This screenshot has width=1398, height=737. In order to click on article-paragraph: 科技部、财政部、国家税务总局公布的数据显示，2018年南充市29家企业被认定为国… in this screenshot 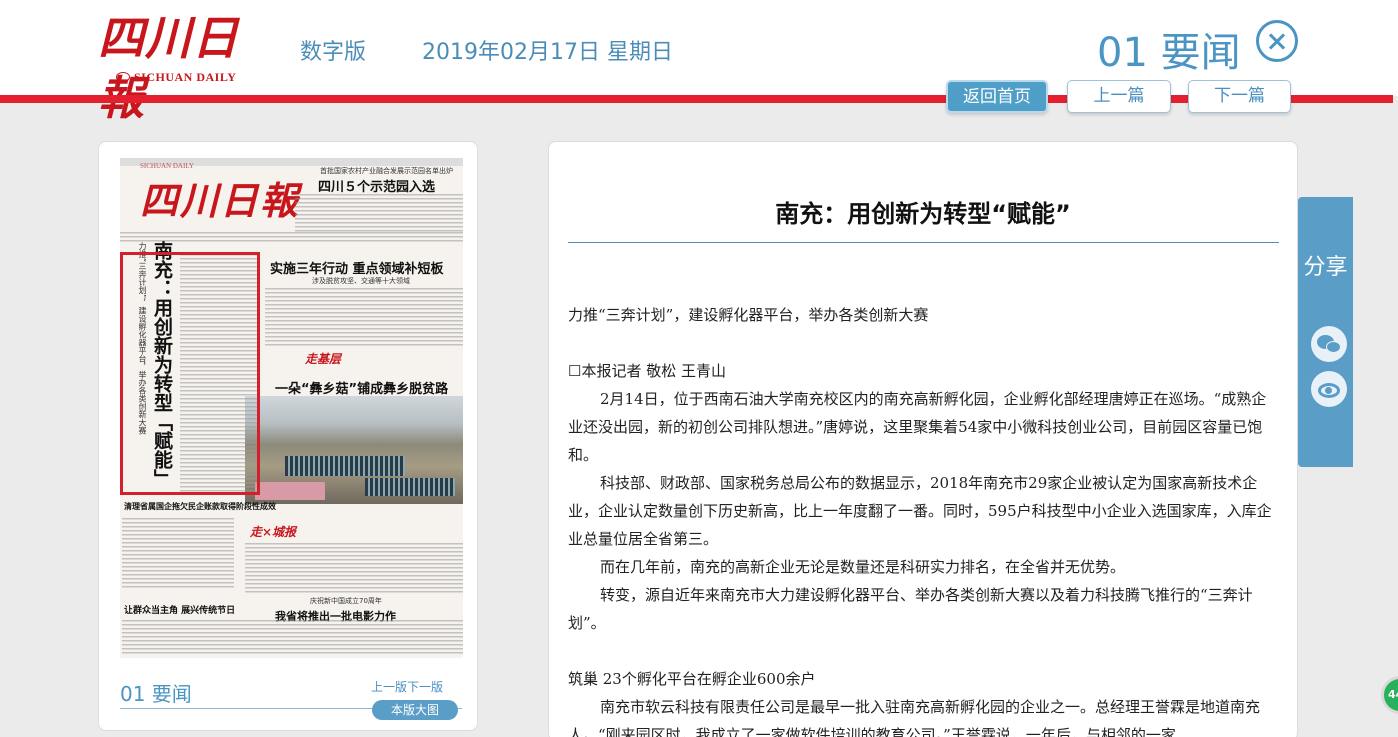, I will do `click(920, 511)`.